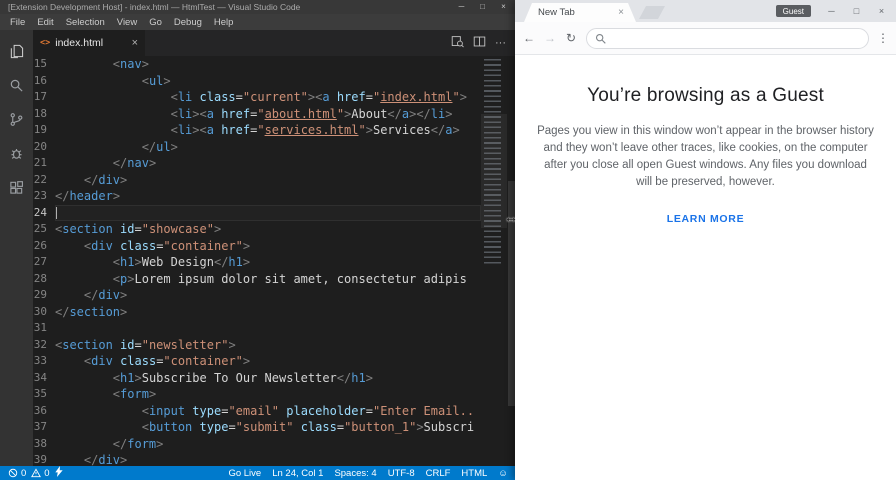 The width and height of the screenshot is (896, 480). What do you see at coordinates (40, 473) in the screenshot?
I see `warnings-icon: 0` at bounding box center [40, 473].